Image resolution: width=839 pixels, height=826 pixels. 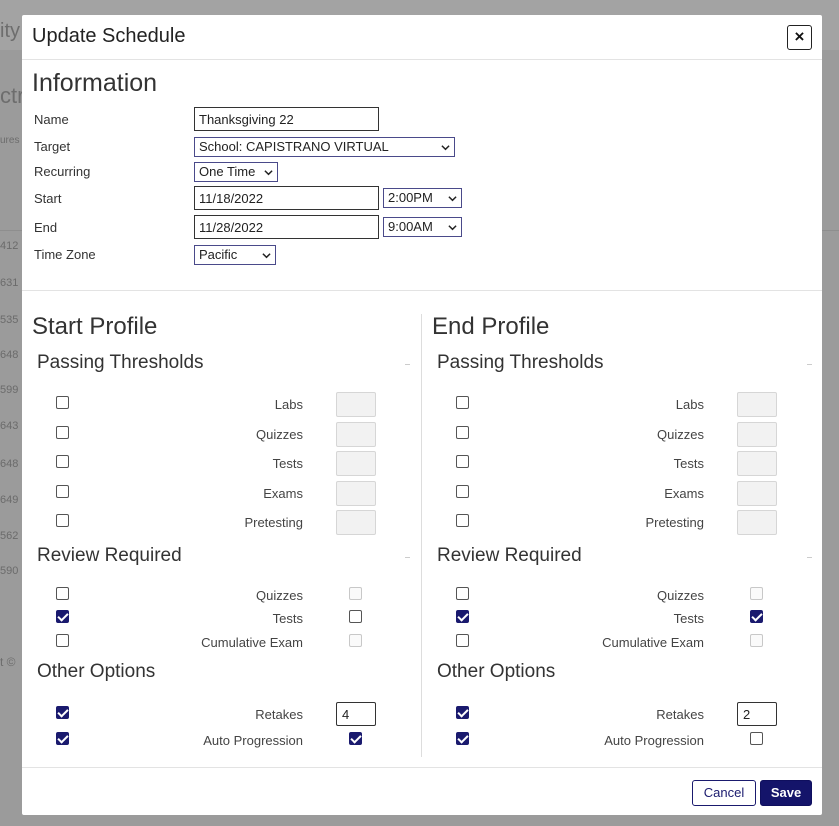 What do you see at coordinates (9, 283) in the screenshot?
I see `background-number: 631` at bounding box center [9, 283].